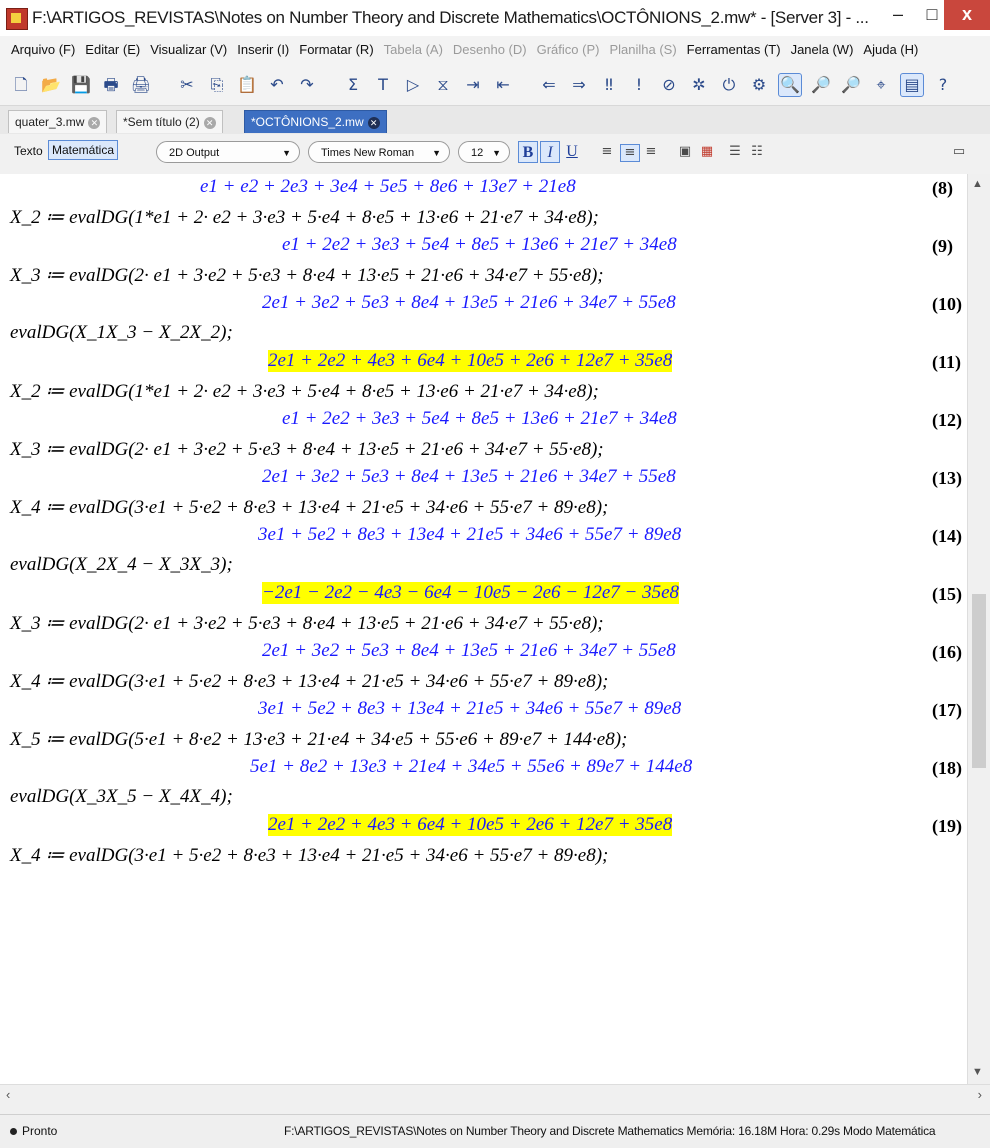 The width and height of the screenshot is (990, 1148). I want to click on menu-item: Planilha (S), so click(642, 50).